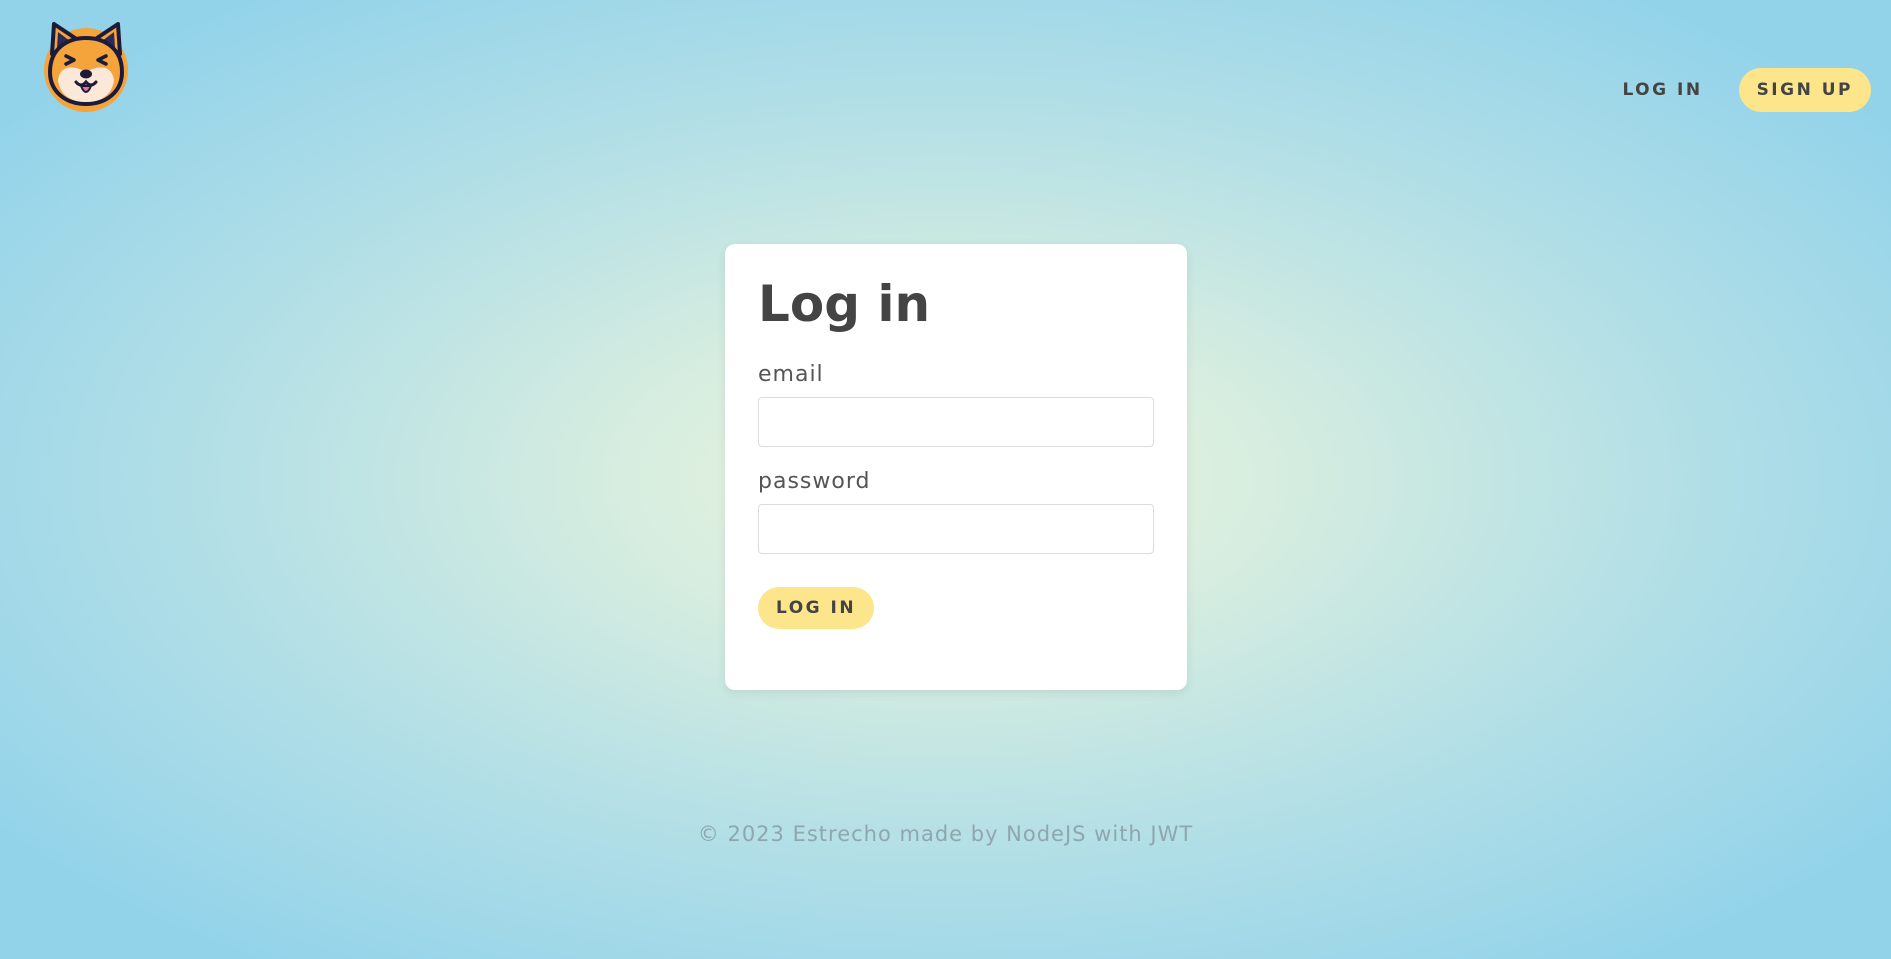  I want to click on login-card: Log in email password LOG IN, so click(956, 467).